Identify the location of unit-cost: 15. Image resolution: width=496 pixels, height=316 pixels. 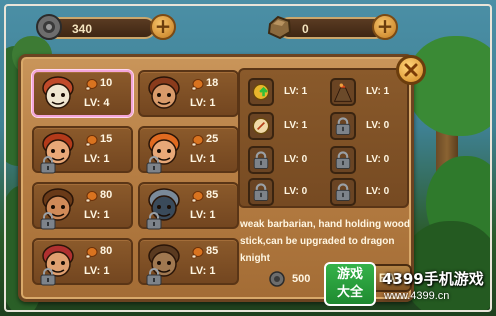
(106, 139).